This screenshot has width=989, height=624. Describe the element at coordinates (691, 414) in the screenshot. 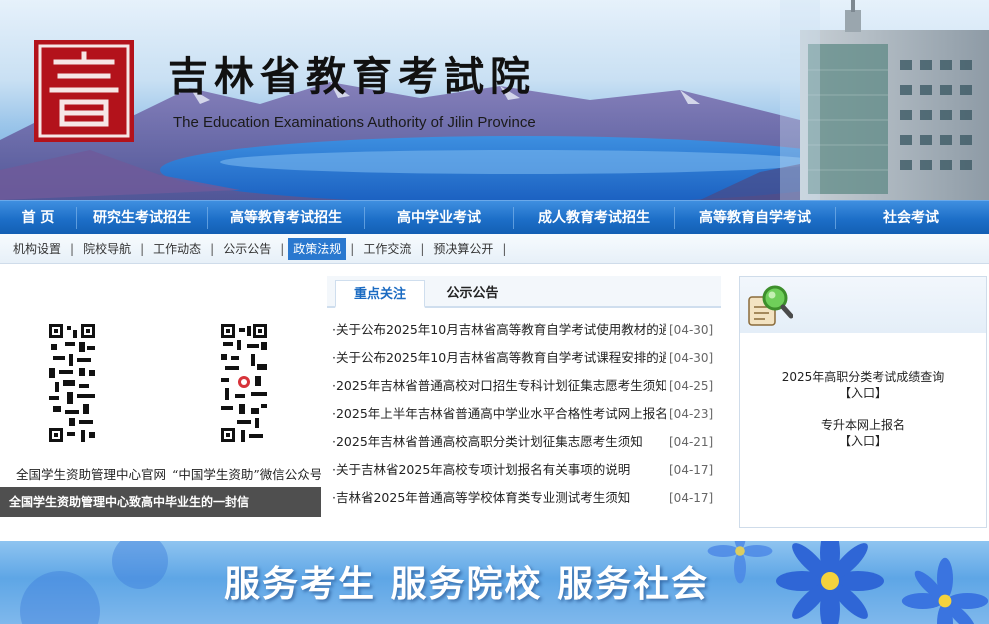

I see `news-date: [04-23]` at that location.